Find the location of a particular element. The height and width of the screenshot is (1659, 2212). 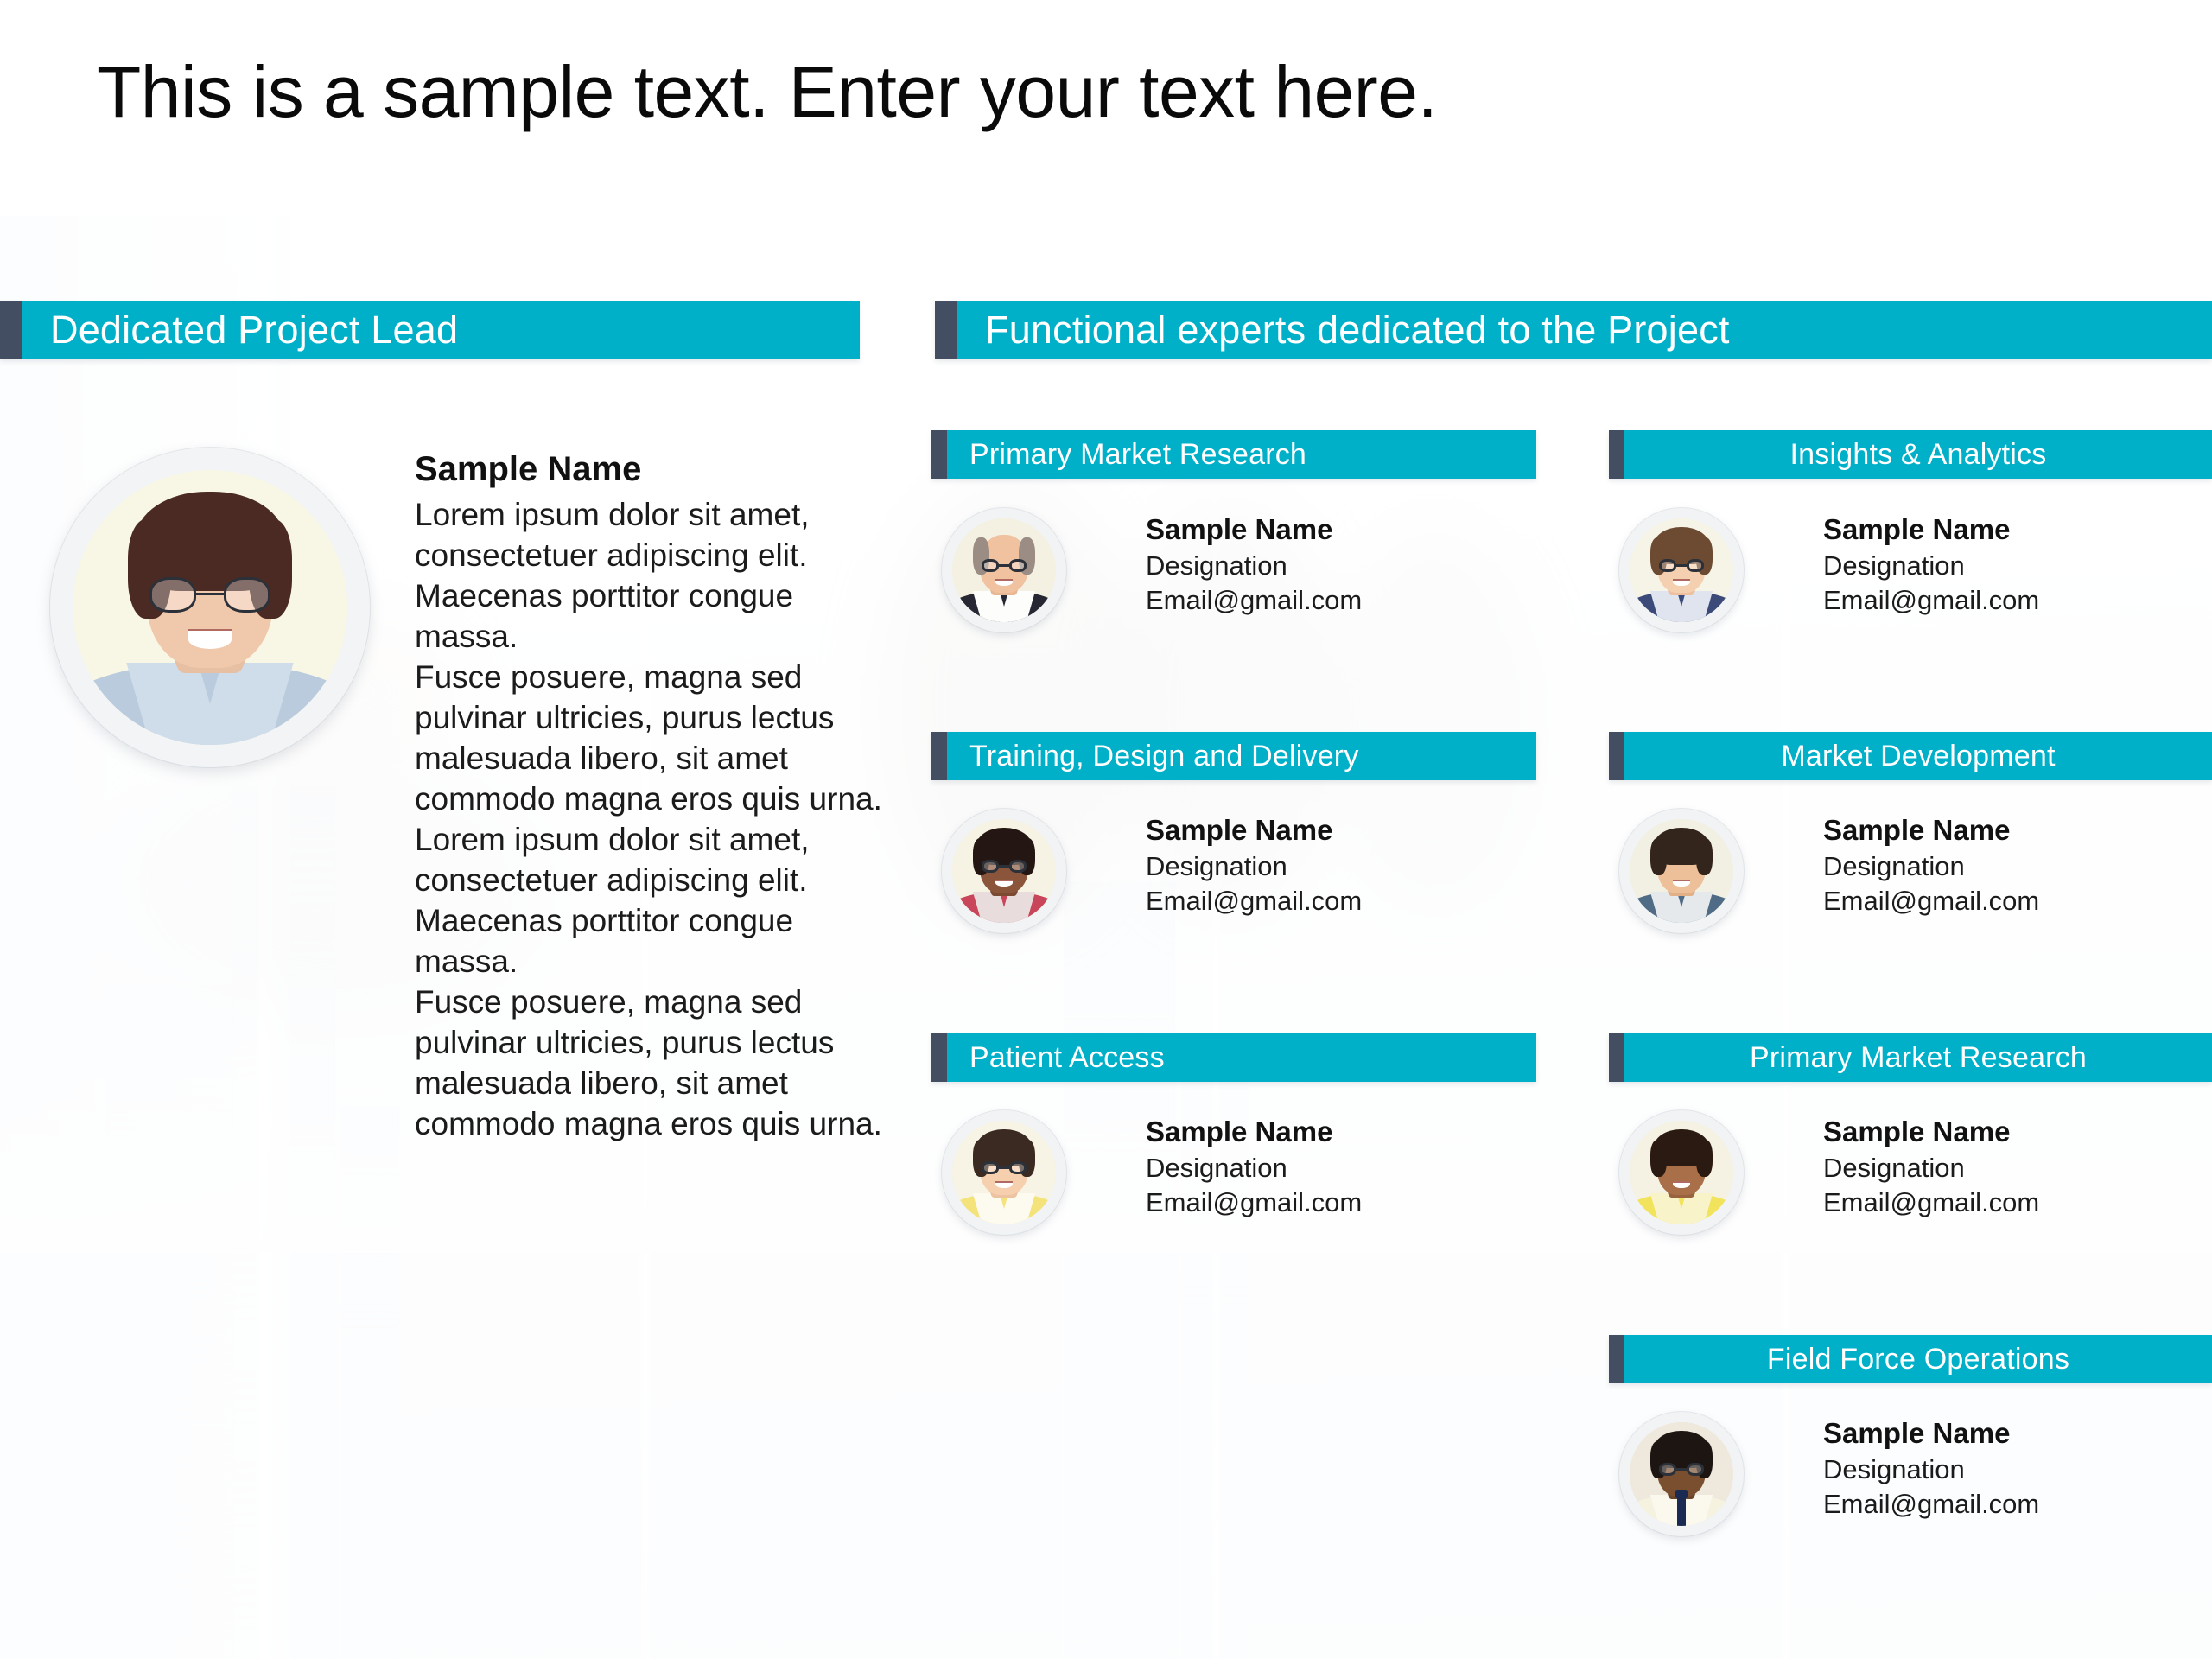

group-header-insights-and-analytics: Insights & Analytics is located at coordinates (1910, 454).